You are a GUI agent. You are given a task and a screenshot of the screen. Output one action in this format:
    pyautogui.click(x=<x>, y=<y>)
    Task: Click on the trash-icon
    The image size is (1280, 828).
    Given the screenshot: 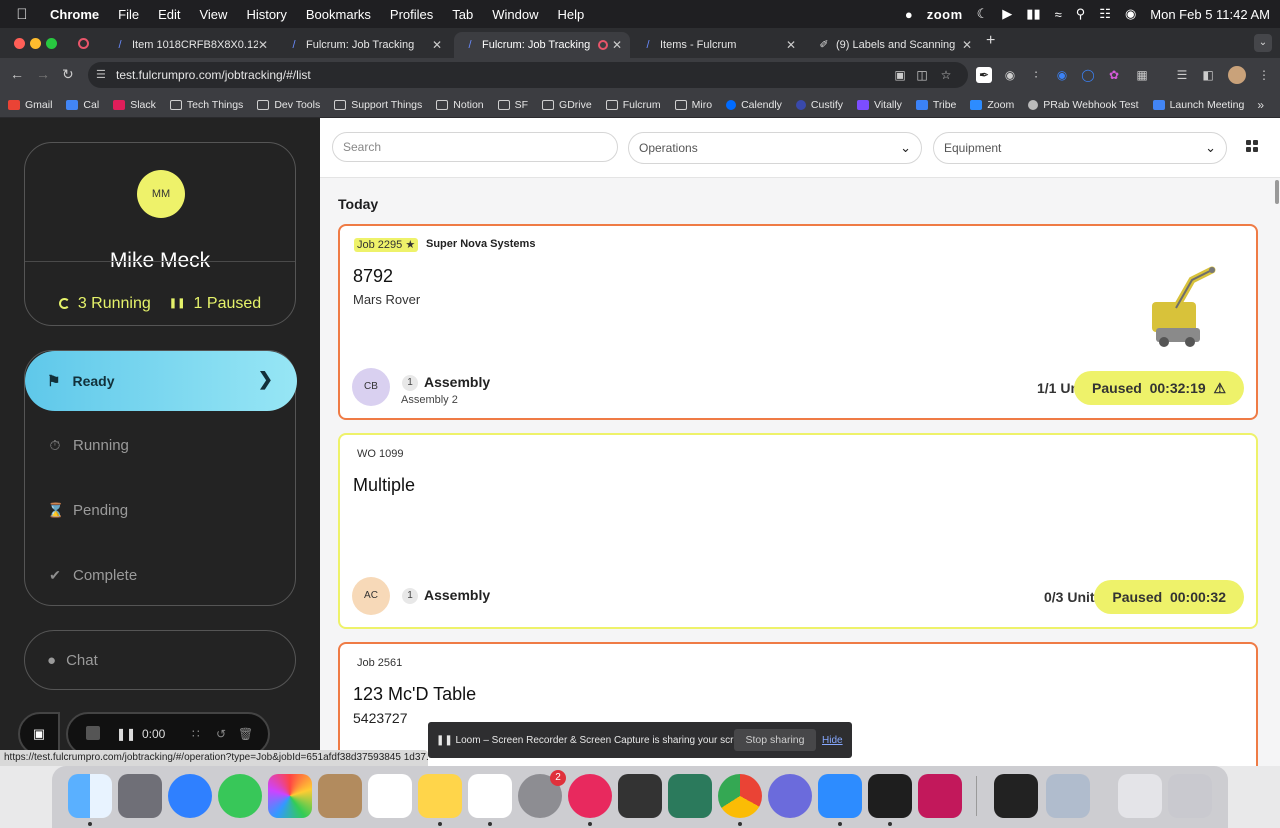 What is the action you would take?
    pyautogui.click(x=1190, y=796)
    